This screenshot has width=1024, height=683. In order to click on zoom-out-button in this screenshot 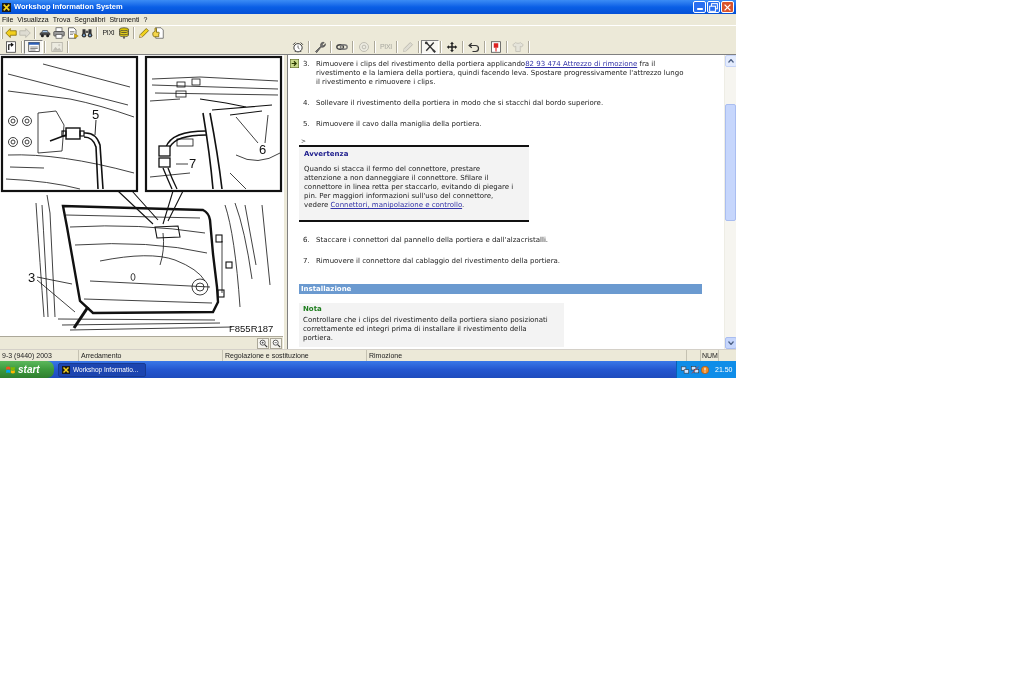, I will do `click(276, 343)`.